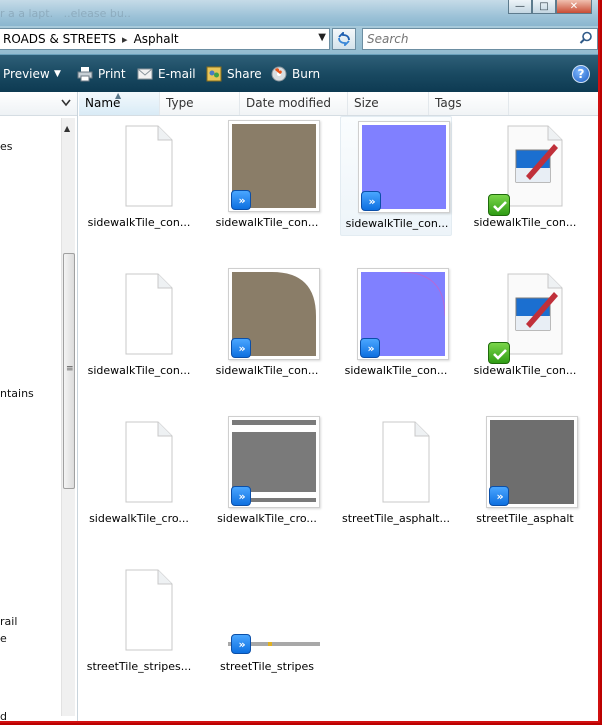 This screenshot has width=602, height=725. I want to click on column-name: ▲ Name, so click(119, 103).